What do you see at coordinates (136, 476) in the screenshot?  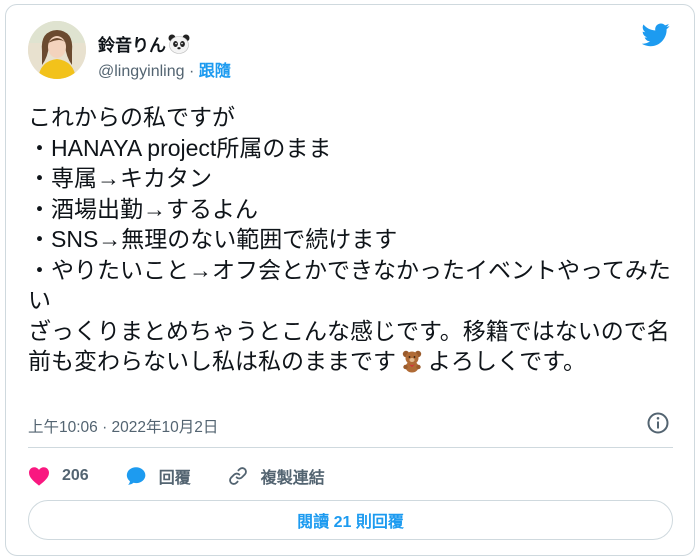 I see `reply-bubble-icon` at bounding box center [136, 476].